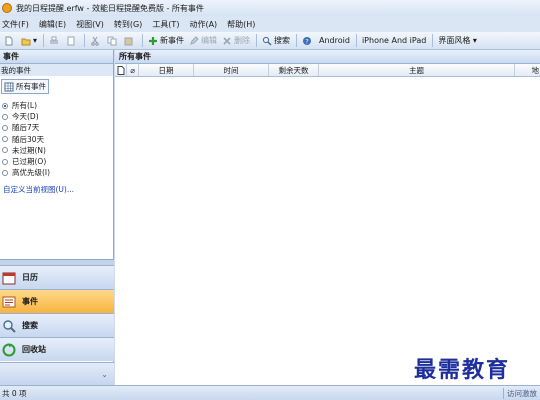 Image resolution: width=540 pixels, height=400 pixels. Describe the element at coordinates (270, 8) in the screenshot. I see `title-bar: 我的日程提醒.erfw - 效能日程提醒免费版 - 所有事件` at that location.